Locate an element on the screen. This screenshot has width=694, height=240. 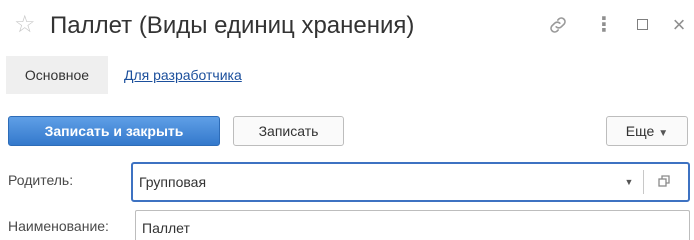
more-vertical-icon: ⋮ is located at coordinates (604, 25).